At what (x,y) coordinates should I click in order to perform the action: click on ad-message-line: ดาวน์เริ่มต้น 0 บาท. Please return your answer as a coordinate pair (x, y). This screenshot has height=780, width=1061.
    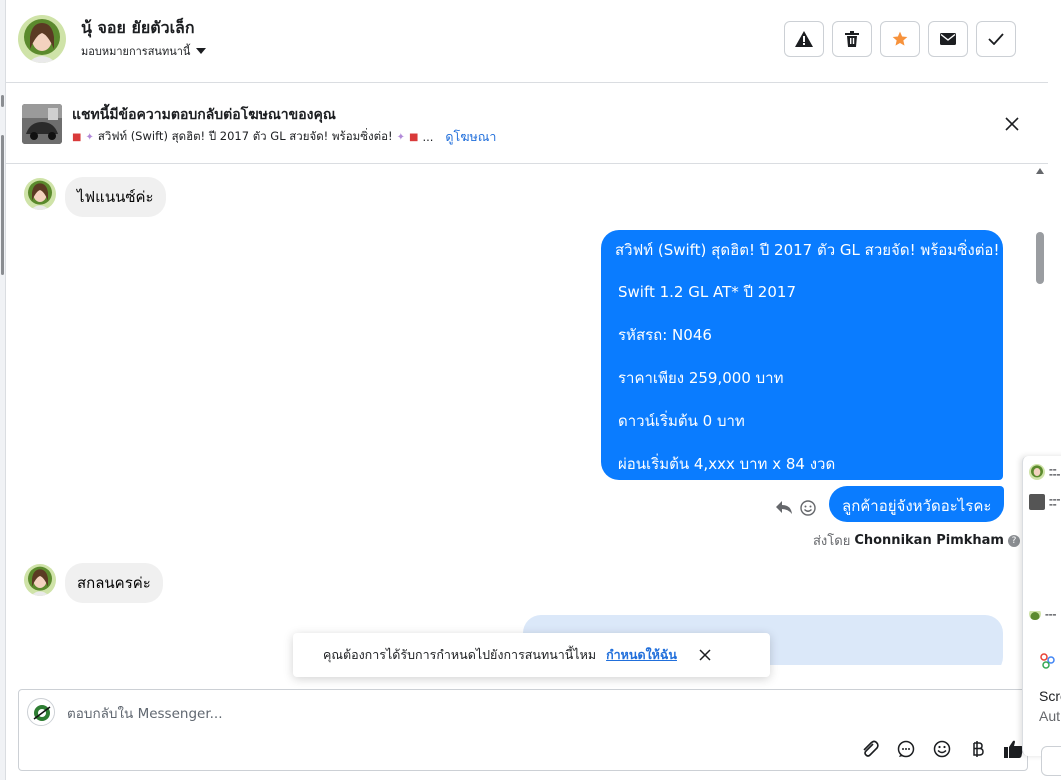
    Looking at the image, I should click on (681, 421).